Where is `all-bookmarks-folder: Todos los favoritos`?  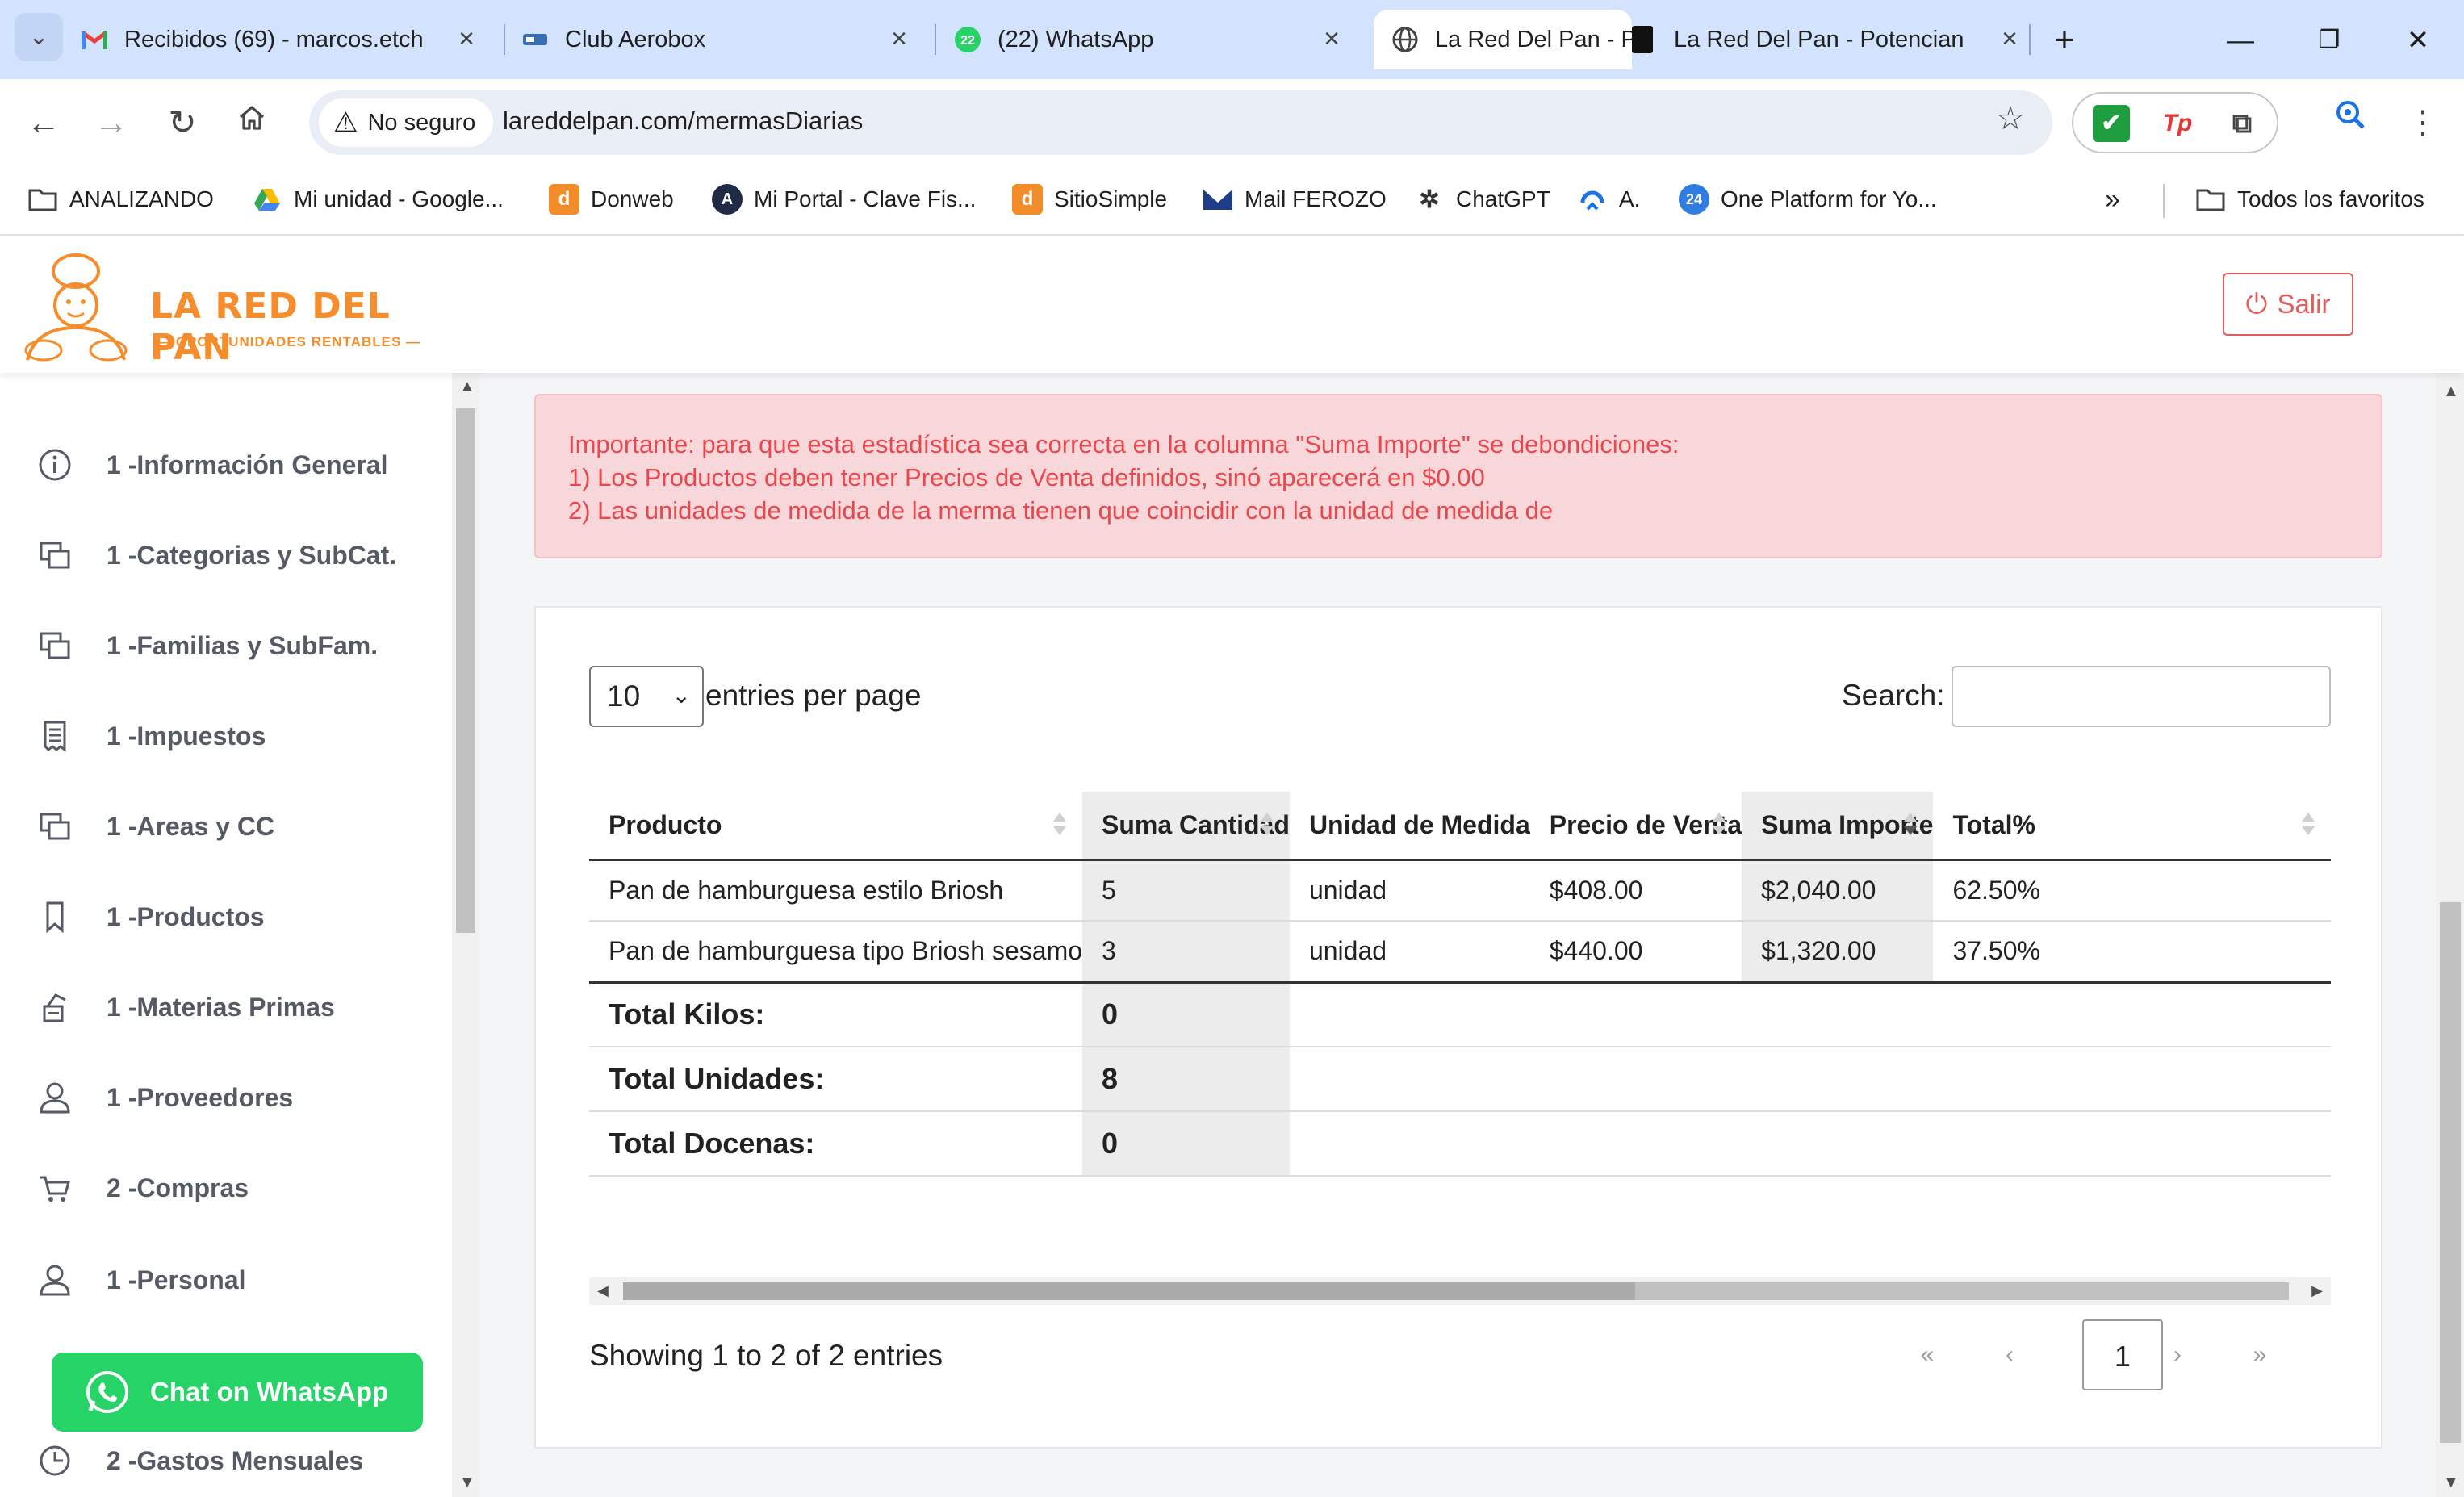 all-bookmarks-folder: Todos los favoritos is located at coordinates (2309, 199).